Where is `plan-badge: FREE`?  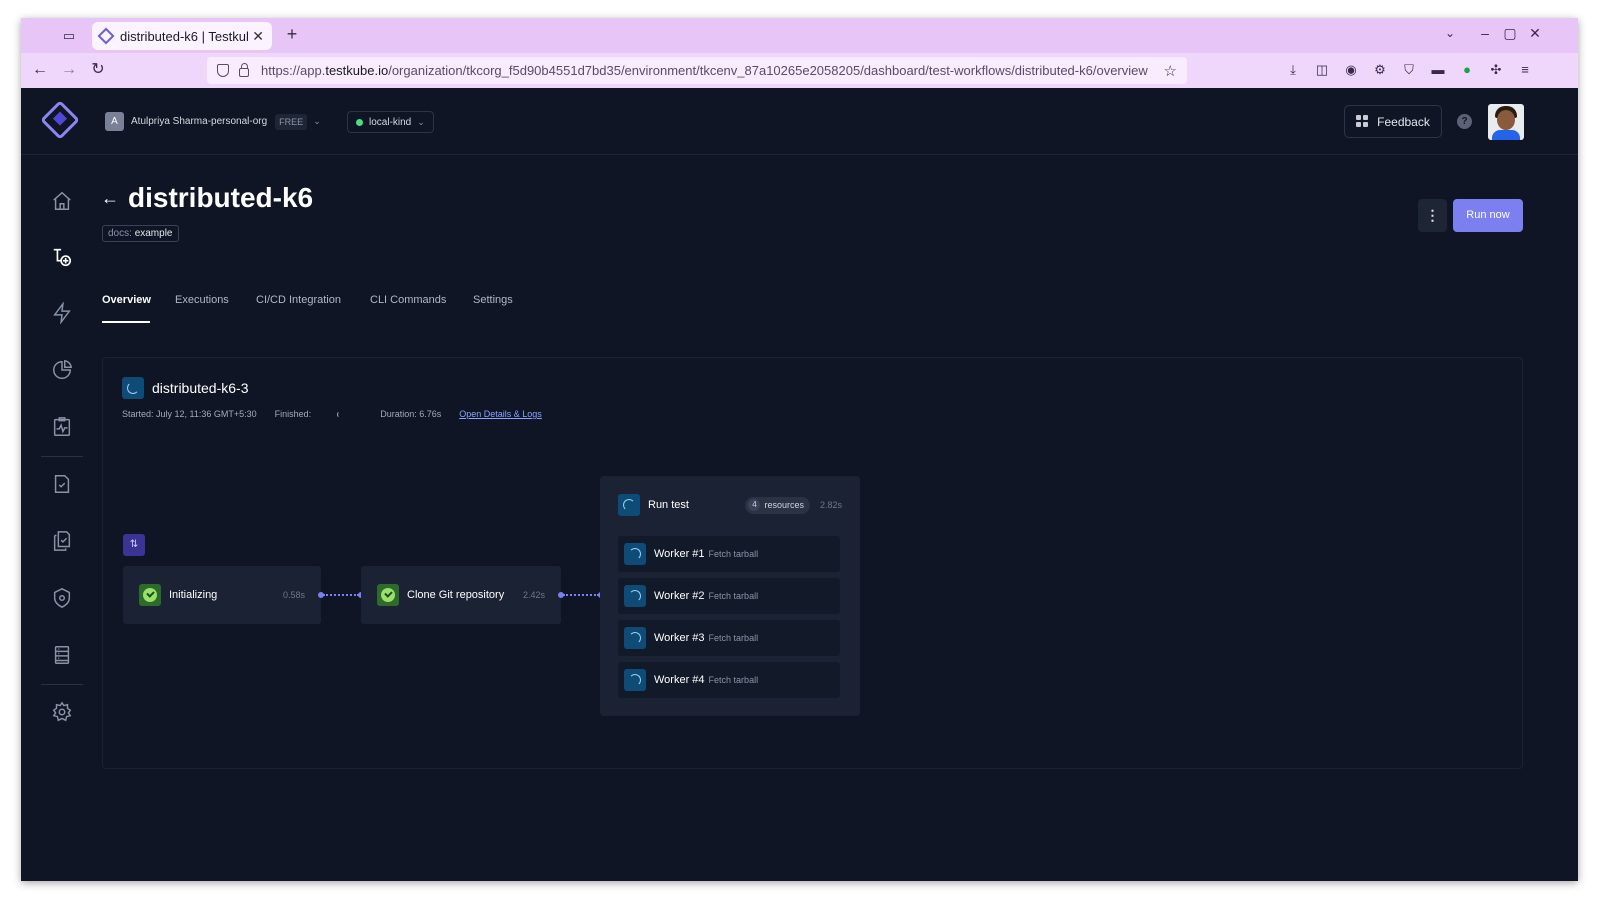 plan-badge: FREE is located at coordinates (291, 121).